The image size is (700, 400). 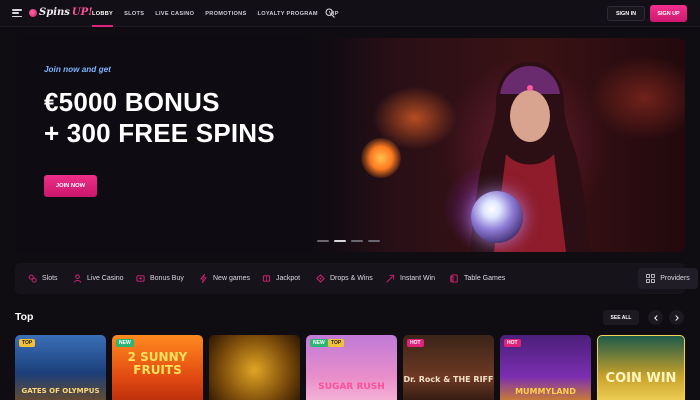 I want to click on category-label: Drops & Wins, so click(x=351, y=278).